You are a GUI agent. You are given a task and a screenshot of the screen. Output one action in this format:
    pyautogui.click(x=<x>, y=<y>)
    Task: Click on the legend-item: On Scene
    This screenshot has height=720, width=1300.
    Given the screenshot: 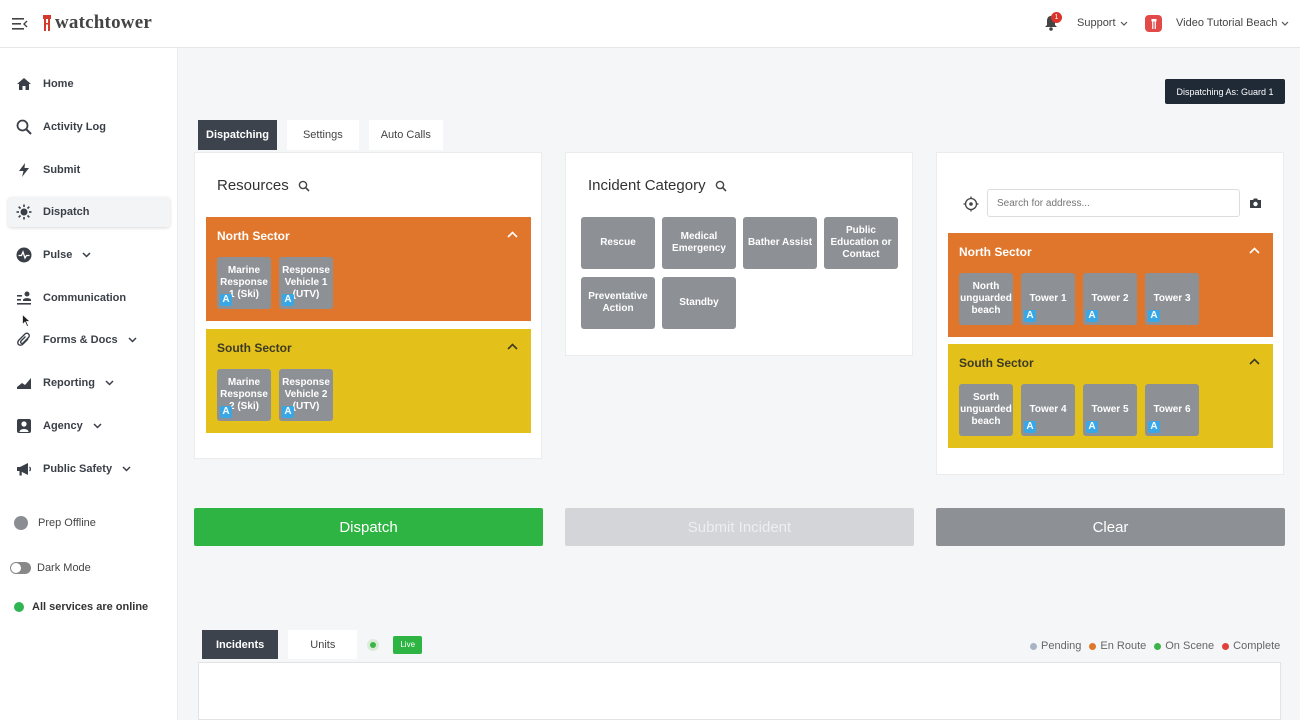 What is the action you would take?
    pyautogui.click(x=1184, y=646)
    